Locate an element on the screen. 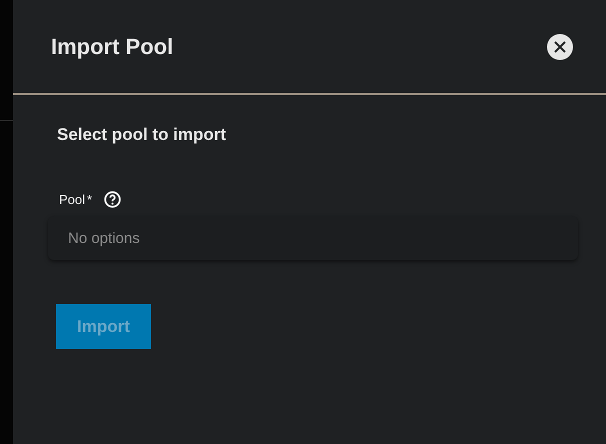 This screenshot has width=606, height=444. close-button is located at coordinates (560, 47).